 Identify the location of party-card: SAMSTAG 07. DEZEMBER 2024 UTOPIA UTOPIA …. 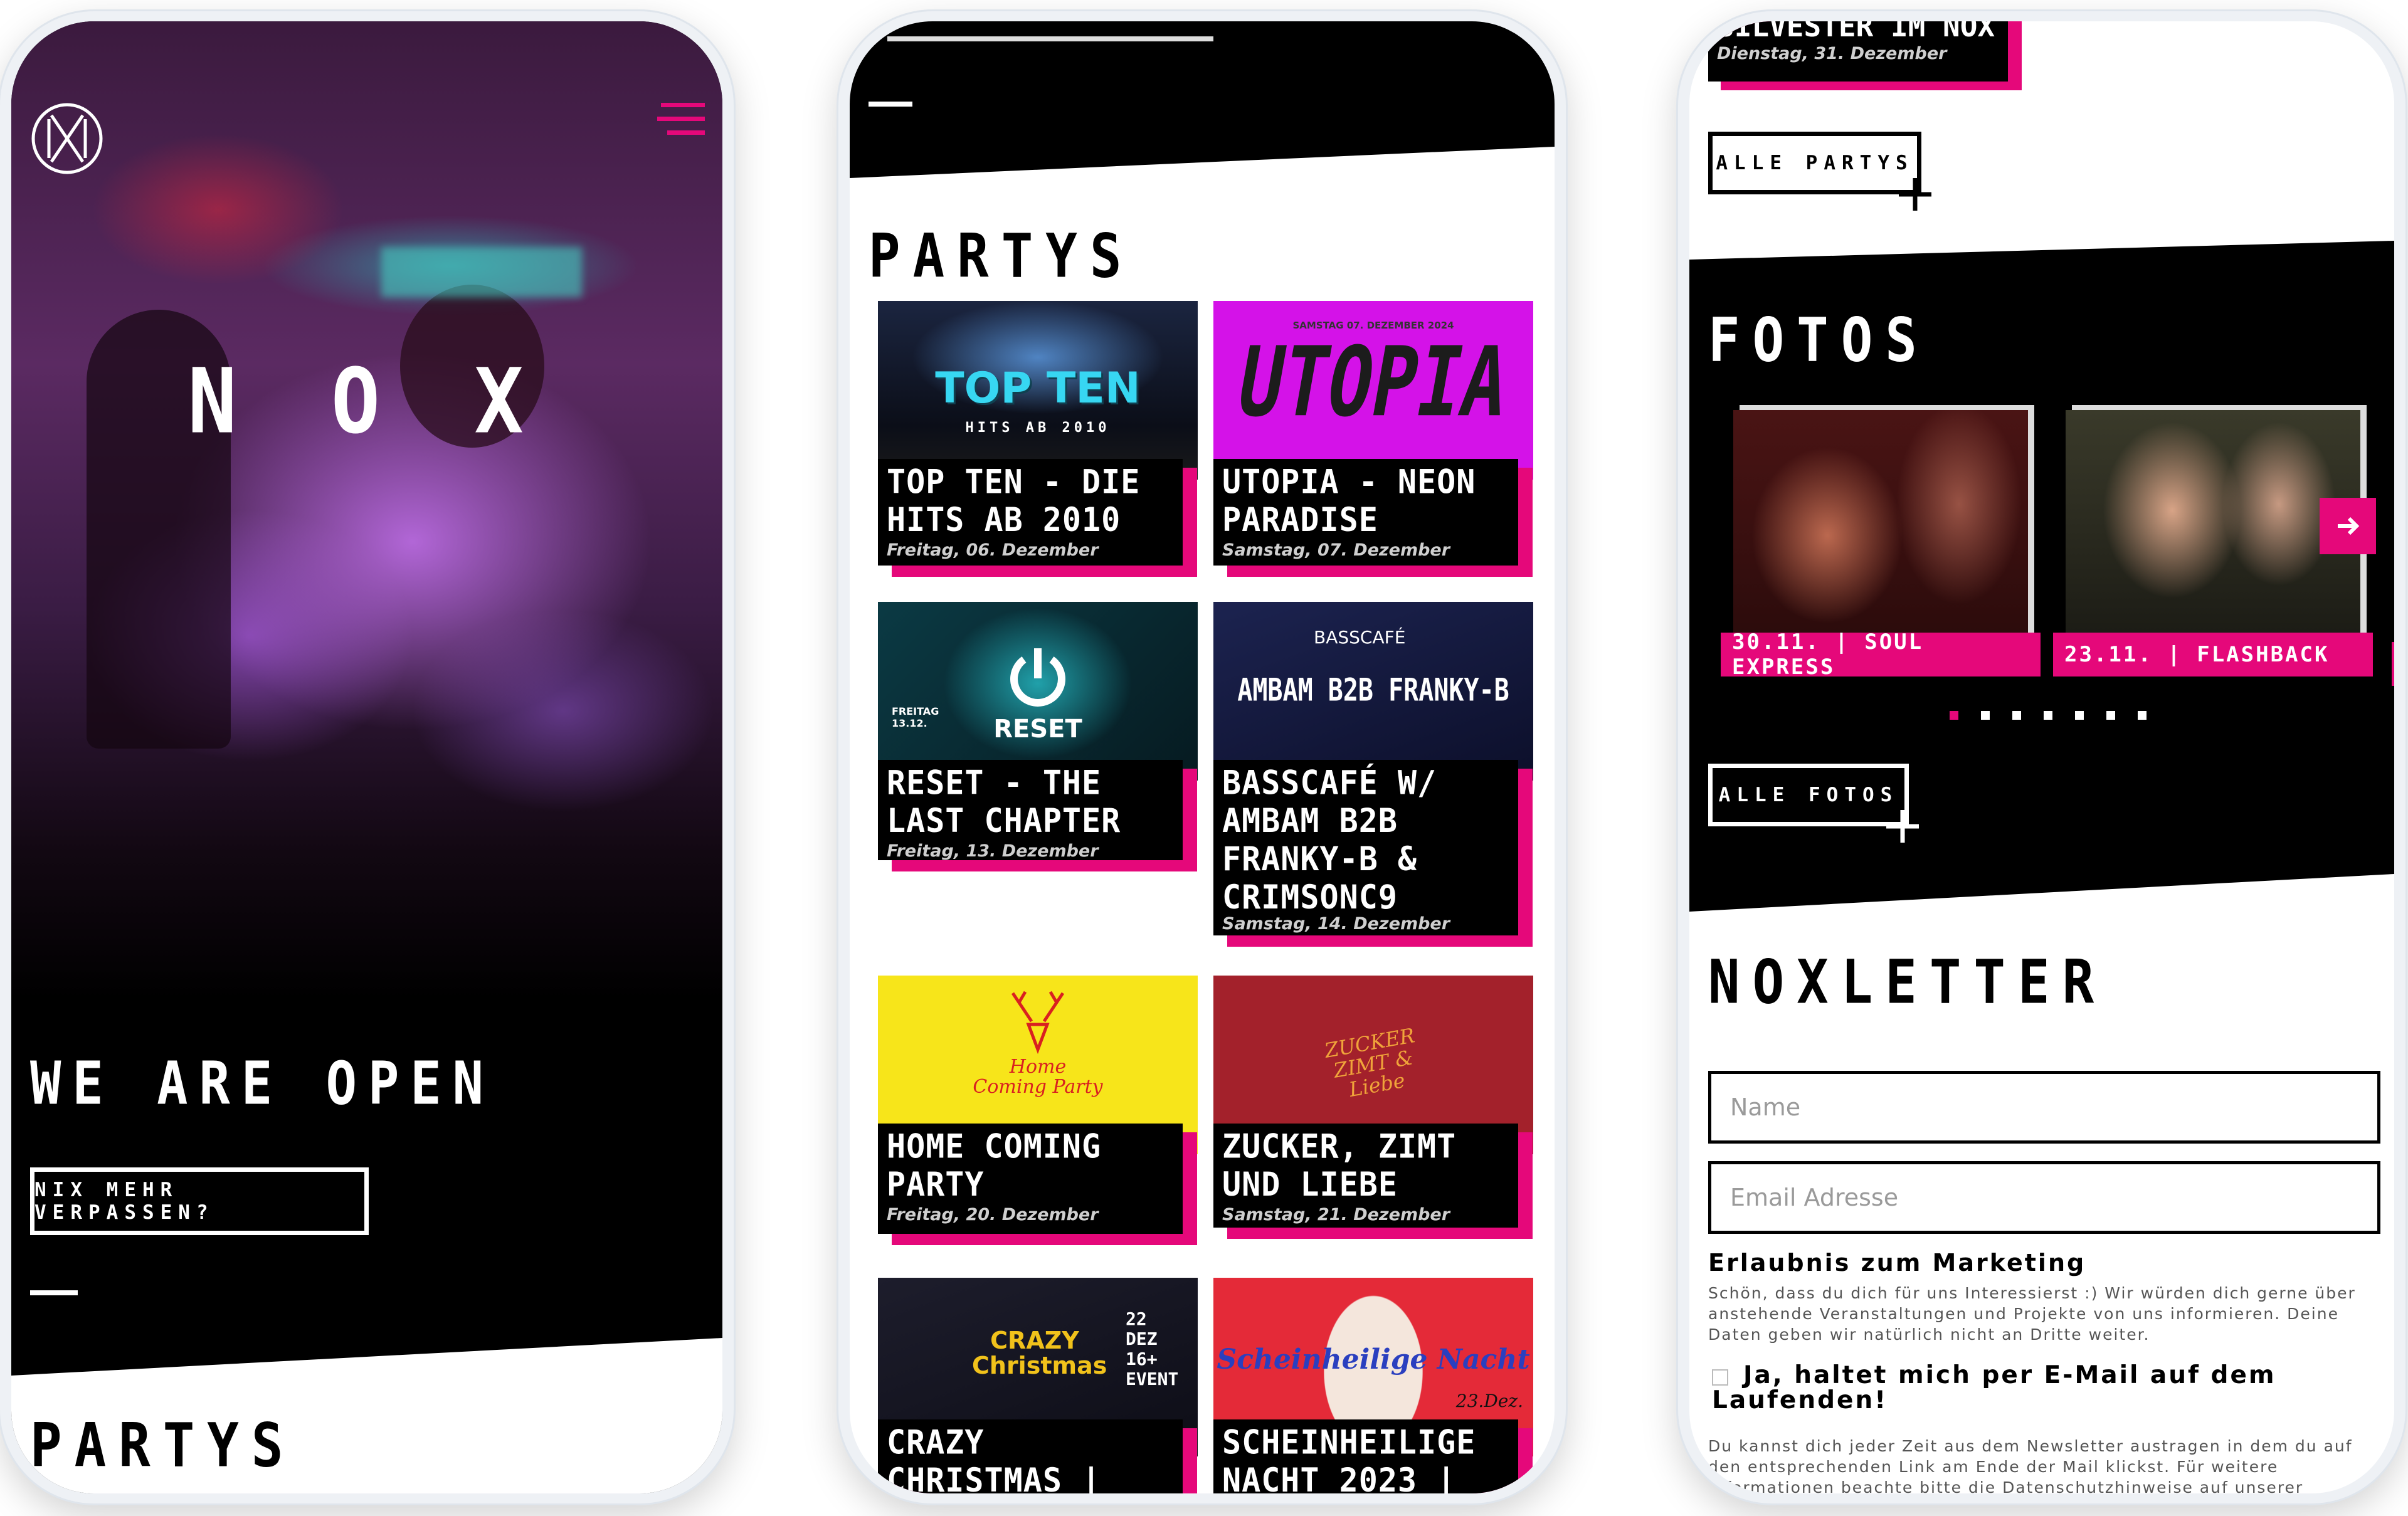
(1373, 439).